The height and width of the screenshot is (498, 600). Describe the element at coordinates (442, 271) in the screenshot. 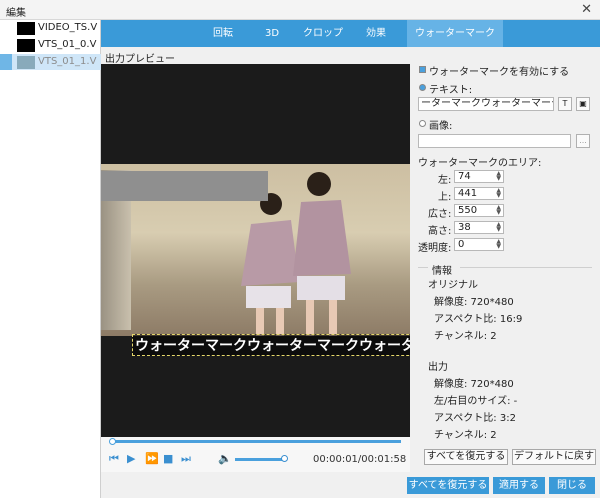

I see `info-title: 情報` at that location.